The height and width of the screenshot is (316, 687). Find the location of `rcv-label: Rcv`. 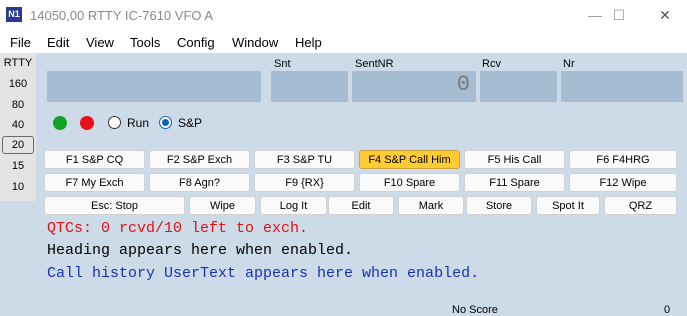

rcv-label: Rcv is located at coordinates (491, 64).